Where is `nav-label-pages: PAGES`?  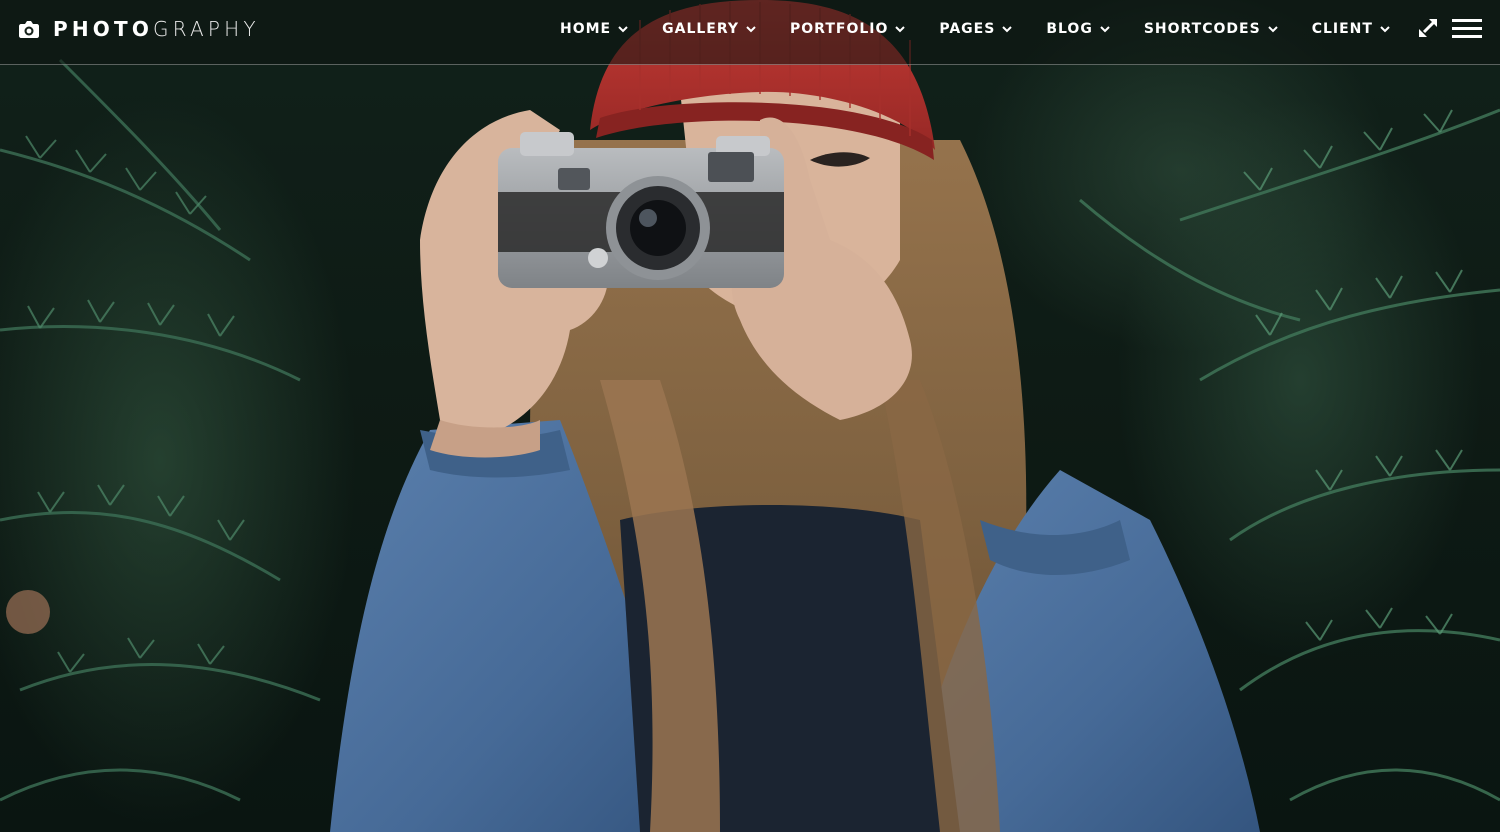 nav-label-pages: PAGES is located at coordinates (967, 29).